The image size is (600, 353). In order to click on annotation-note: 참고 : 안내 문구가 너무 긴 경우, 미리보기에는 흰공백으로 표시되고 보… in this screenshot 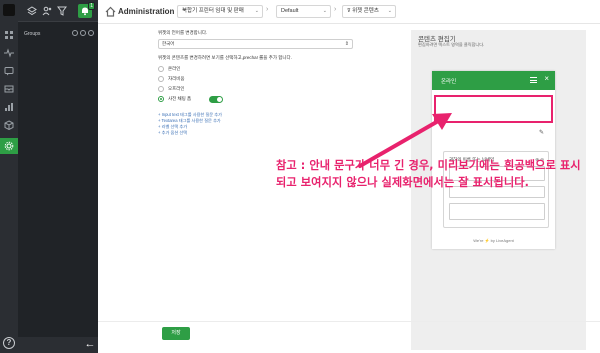, I will do `click(428, 174)`.